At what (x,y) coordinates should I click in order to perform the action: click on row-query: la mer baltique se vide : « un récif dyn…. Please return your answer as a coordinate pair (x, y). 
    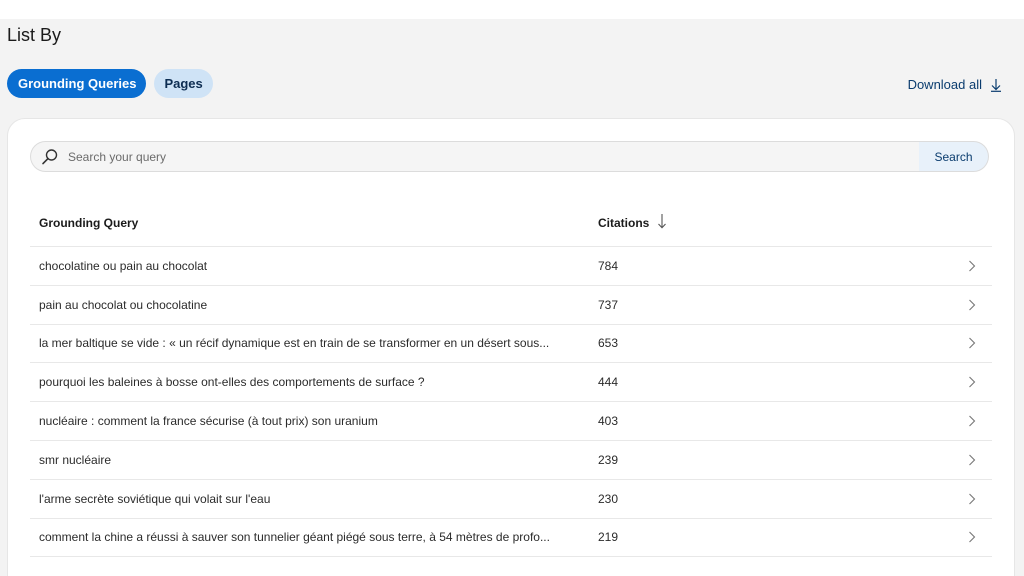
    Looking at the image, I should click on (294, 343).